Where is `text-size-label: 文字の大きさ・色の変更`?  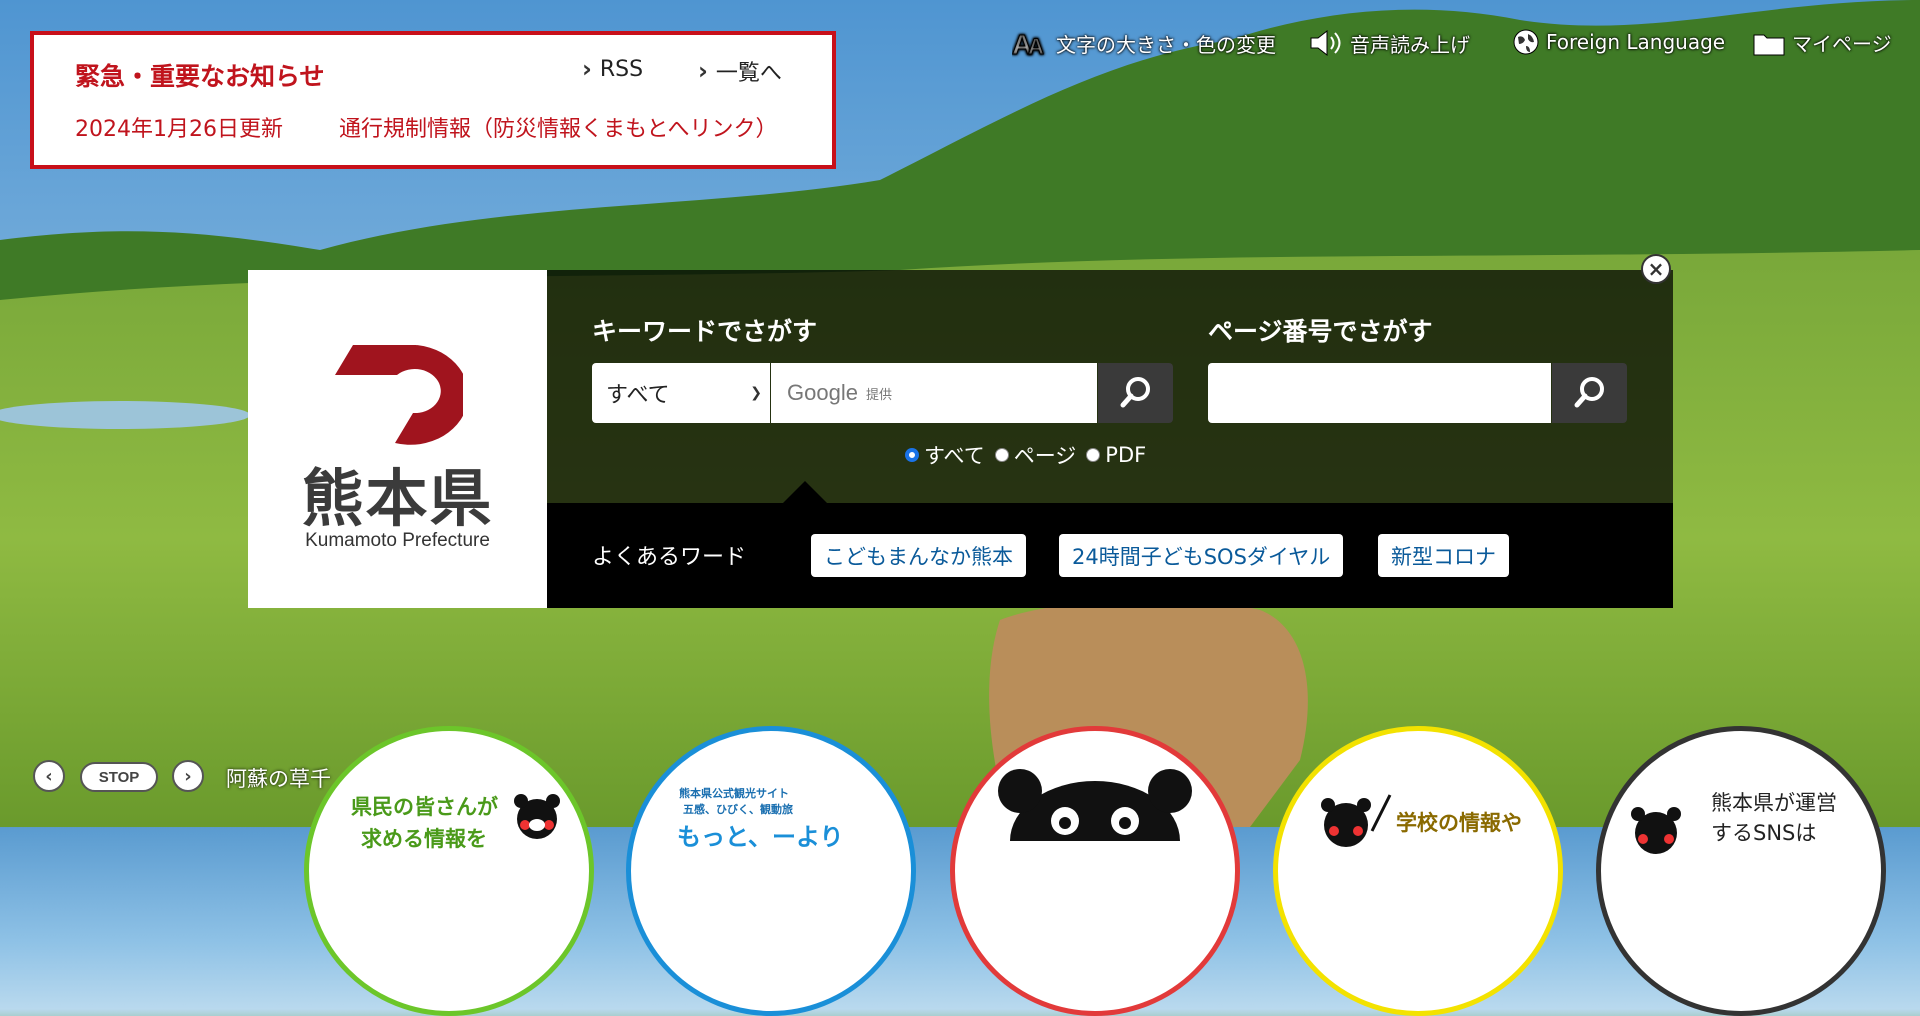
text-size-label: 文字の大きさ・色の変更 is located at coordinates (1166, 44).